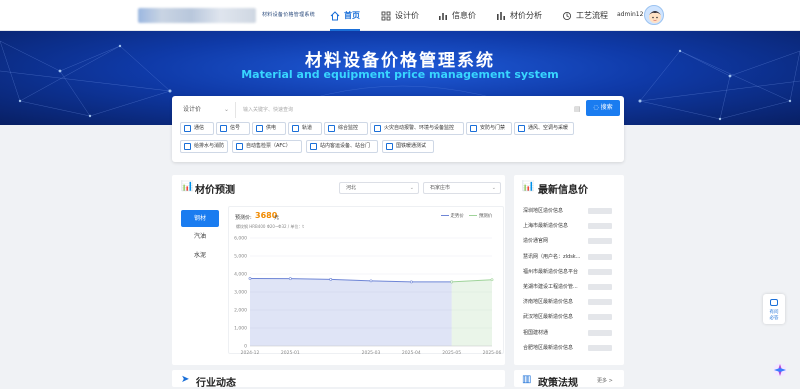  What do you see at coordinates (307, 128) in the screenshot?
I see `tag-label: 轨道` at bounding box center [307, 128].